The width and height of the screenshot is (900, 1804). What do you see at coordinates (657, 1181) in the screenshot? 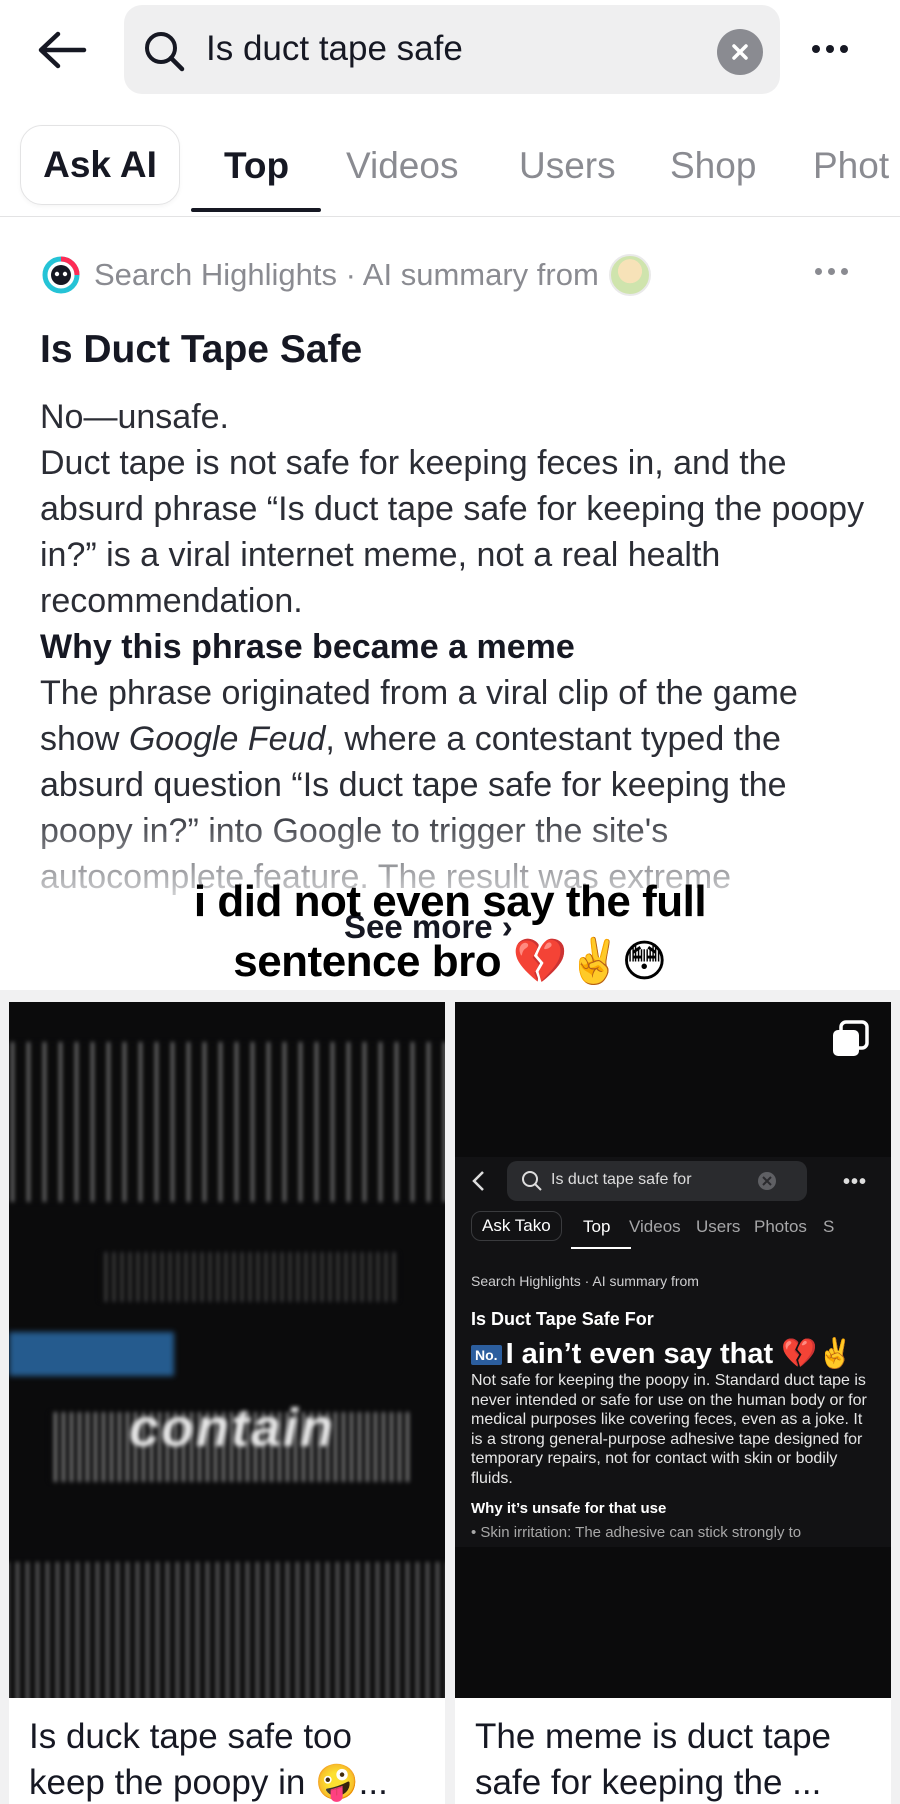
I see `preview-search: Is duct tape safe for` at bounding box center [657, 1181].